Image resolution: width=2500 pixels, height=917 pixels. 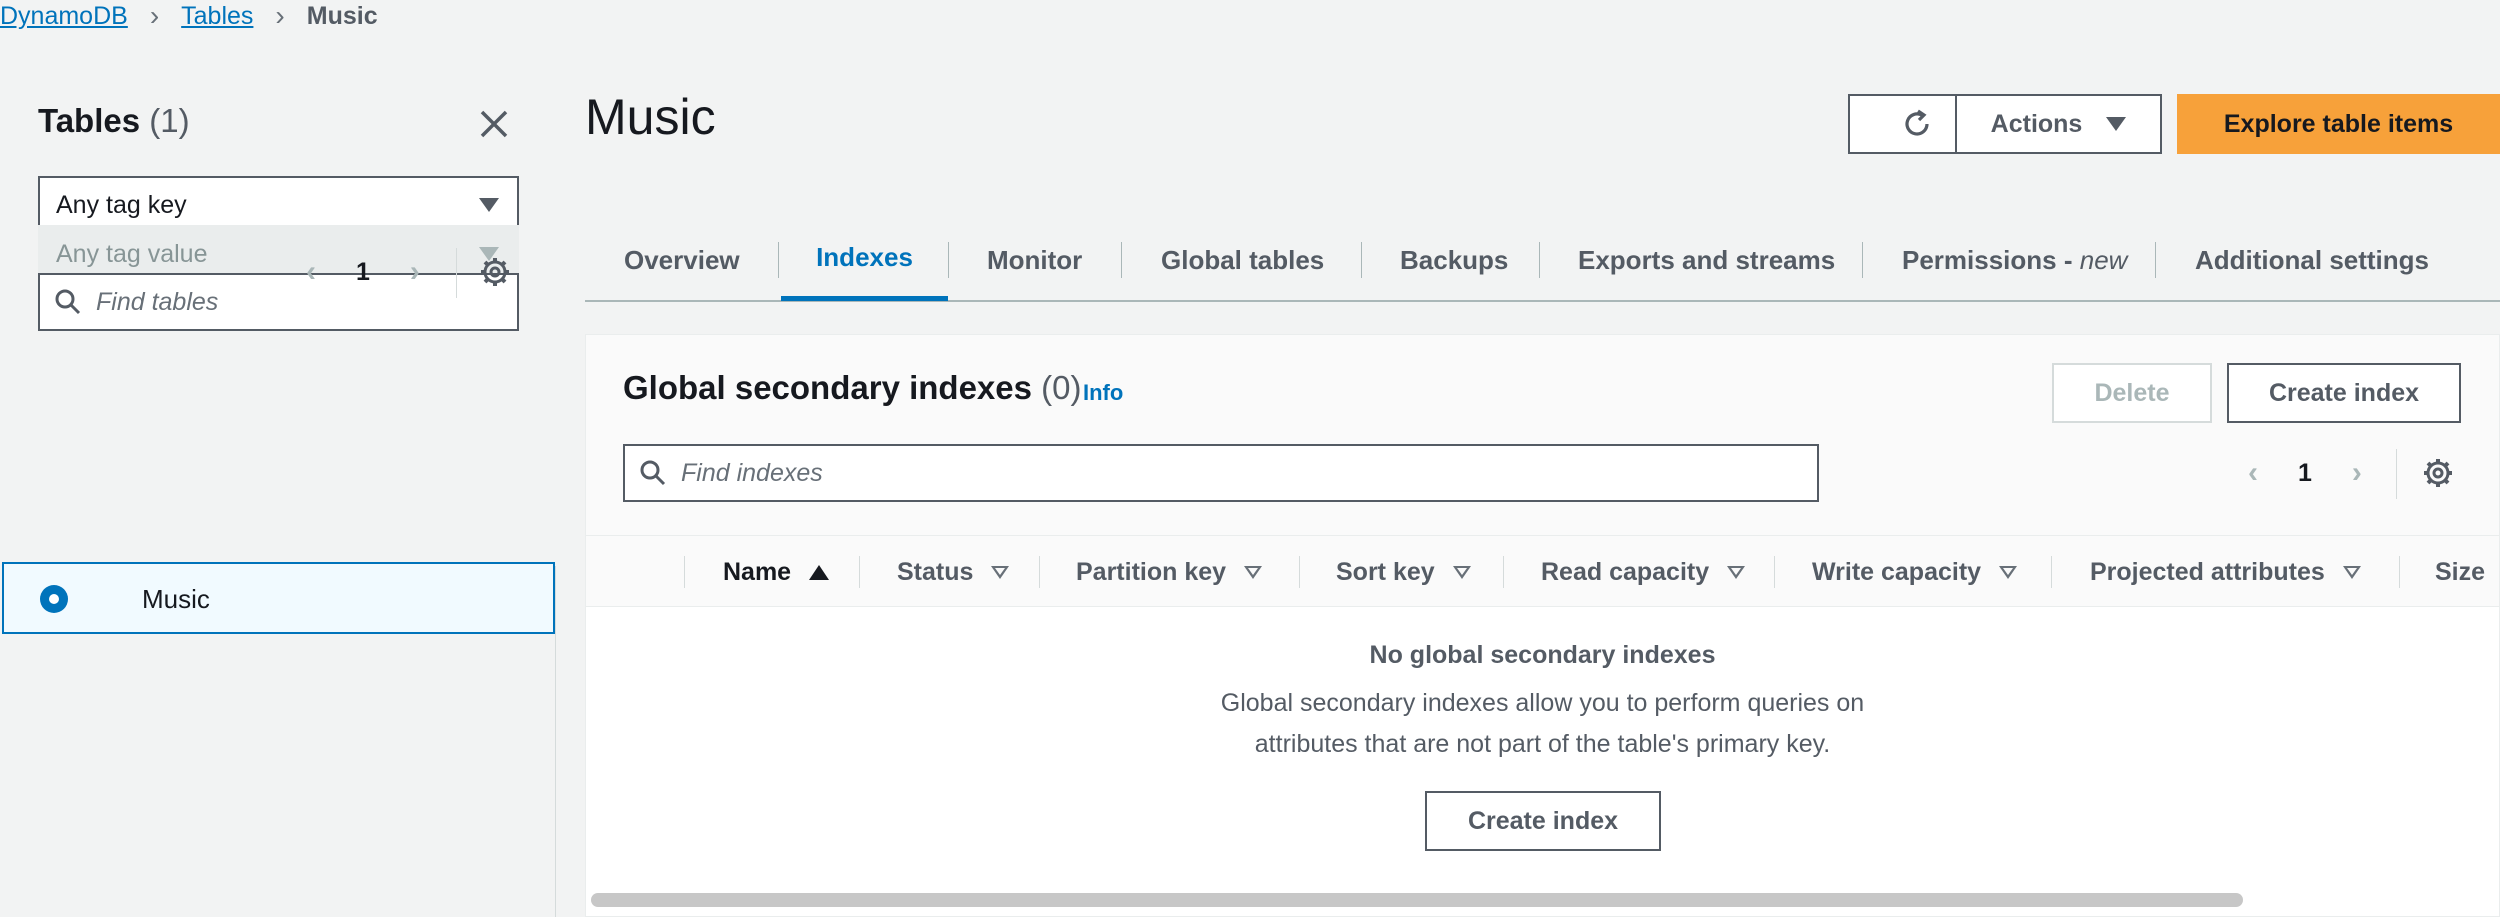 I want to click on tab-monitor: Monitor, so click(x=1034, y=260).